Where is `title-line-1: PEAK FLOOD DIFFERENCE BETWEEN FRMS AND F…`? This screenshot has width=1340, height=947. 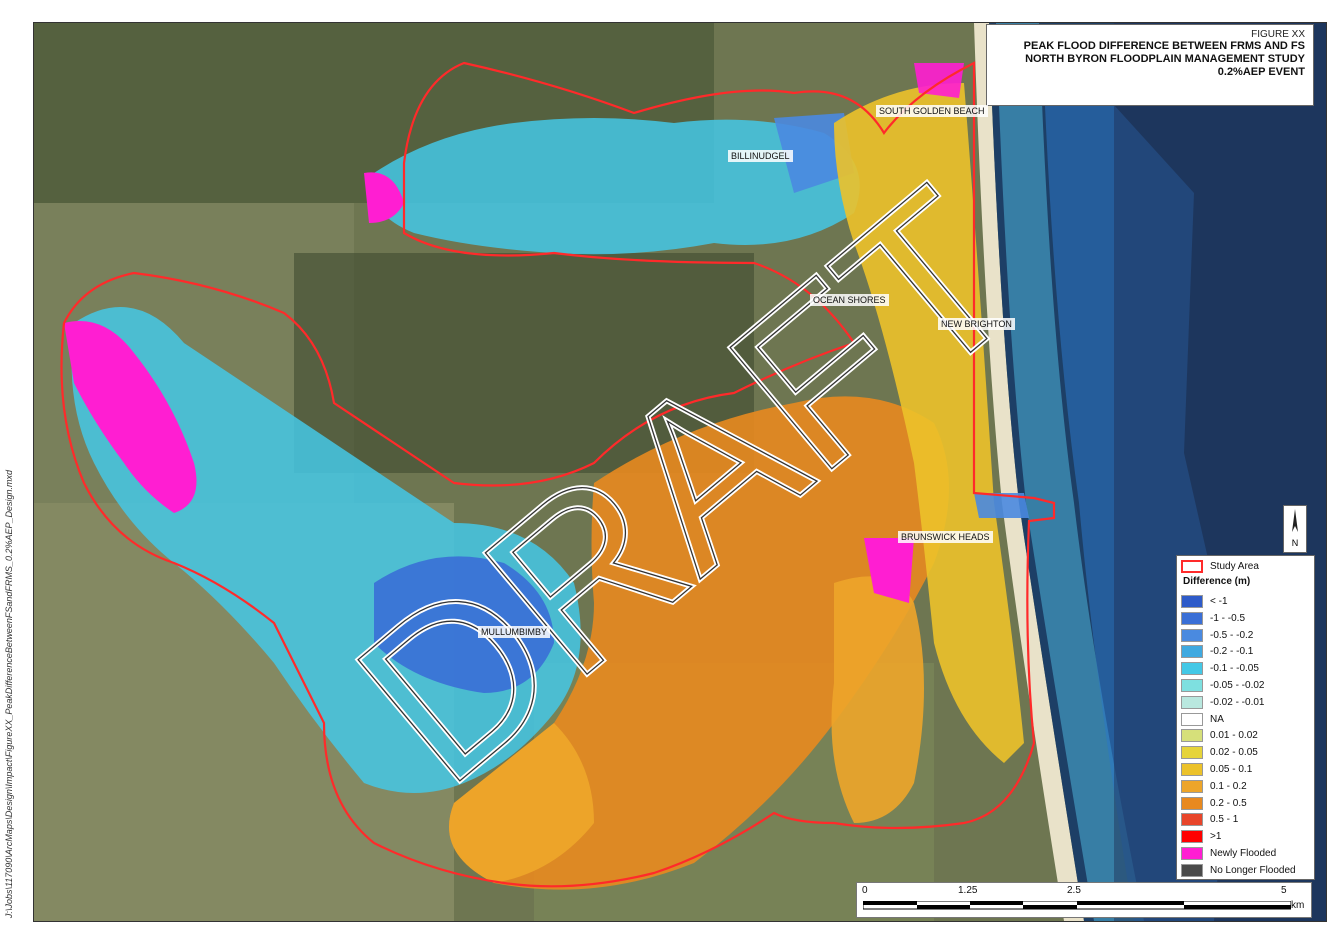 title-line-1: PEAK FLOOD DIFFERENCE BETWEEN FRMS AND F… is located at coordinates (1164, 46).